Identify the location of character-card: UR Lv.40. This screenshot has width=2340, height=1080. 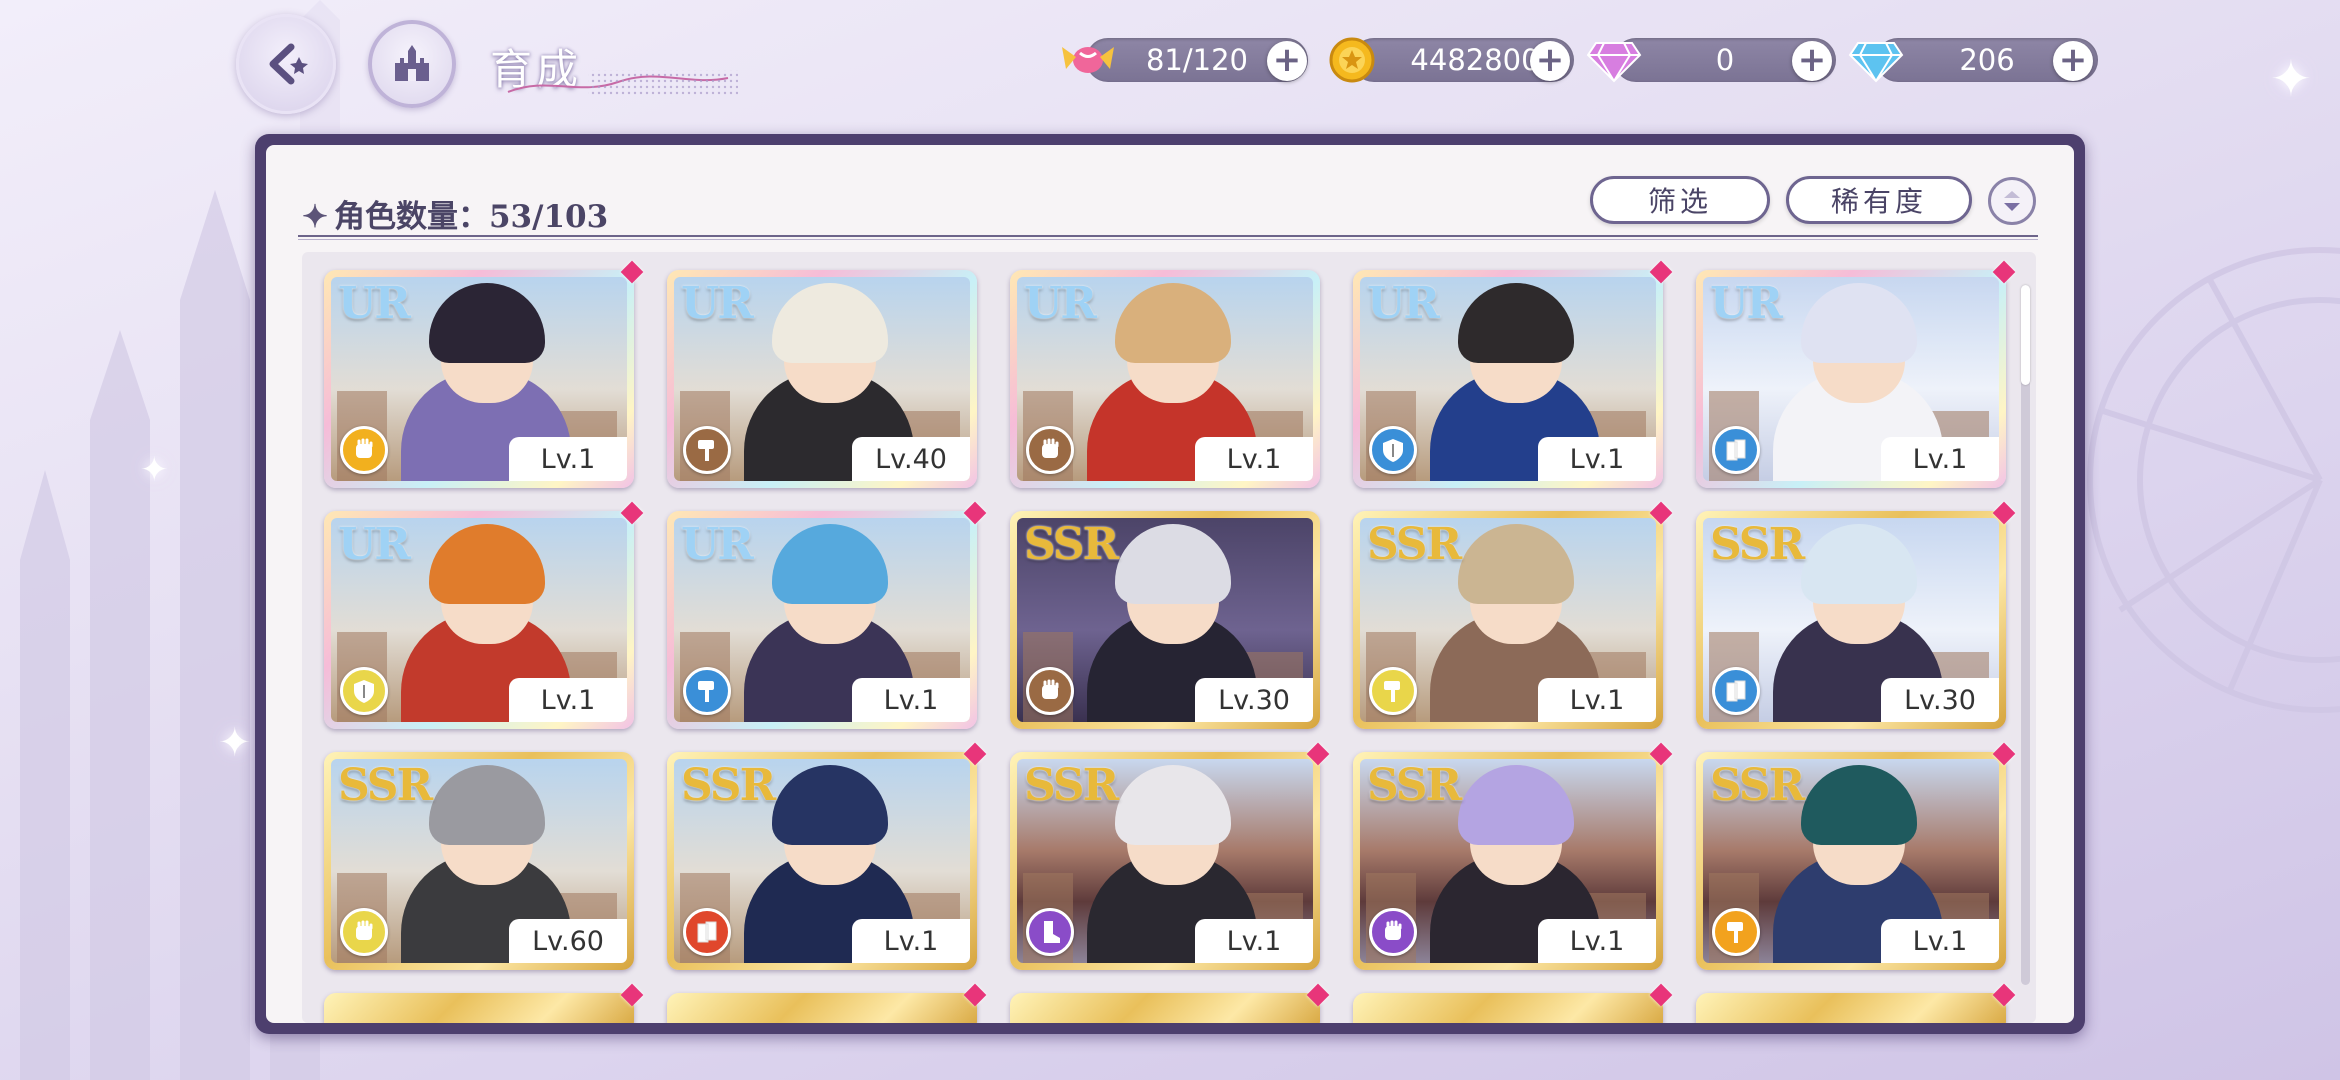
(822, 379).